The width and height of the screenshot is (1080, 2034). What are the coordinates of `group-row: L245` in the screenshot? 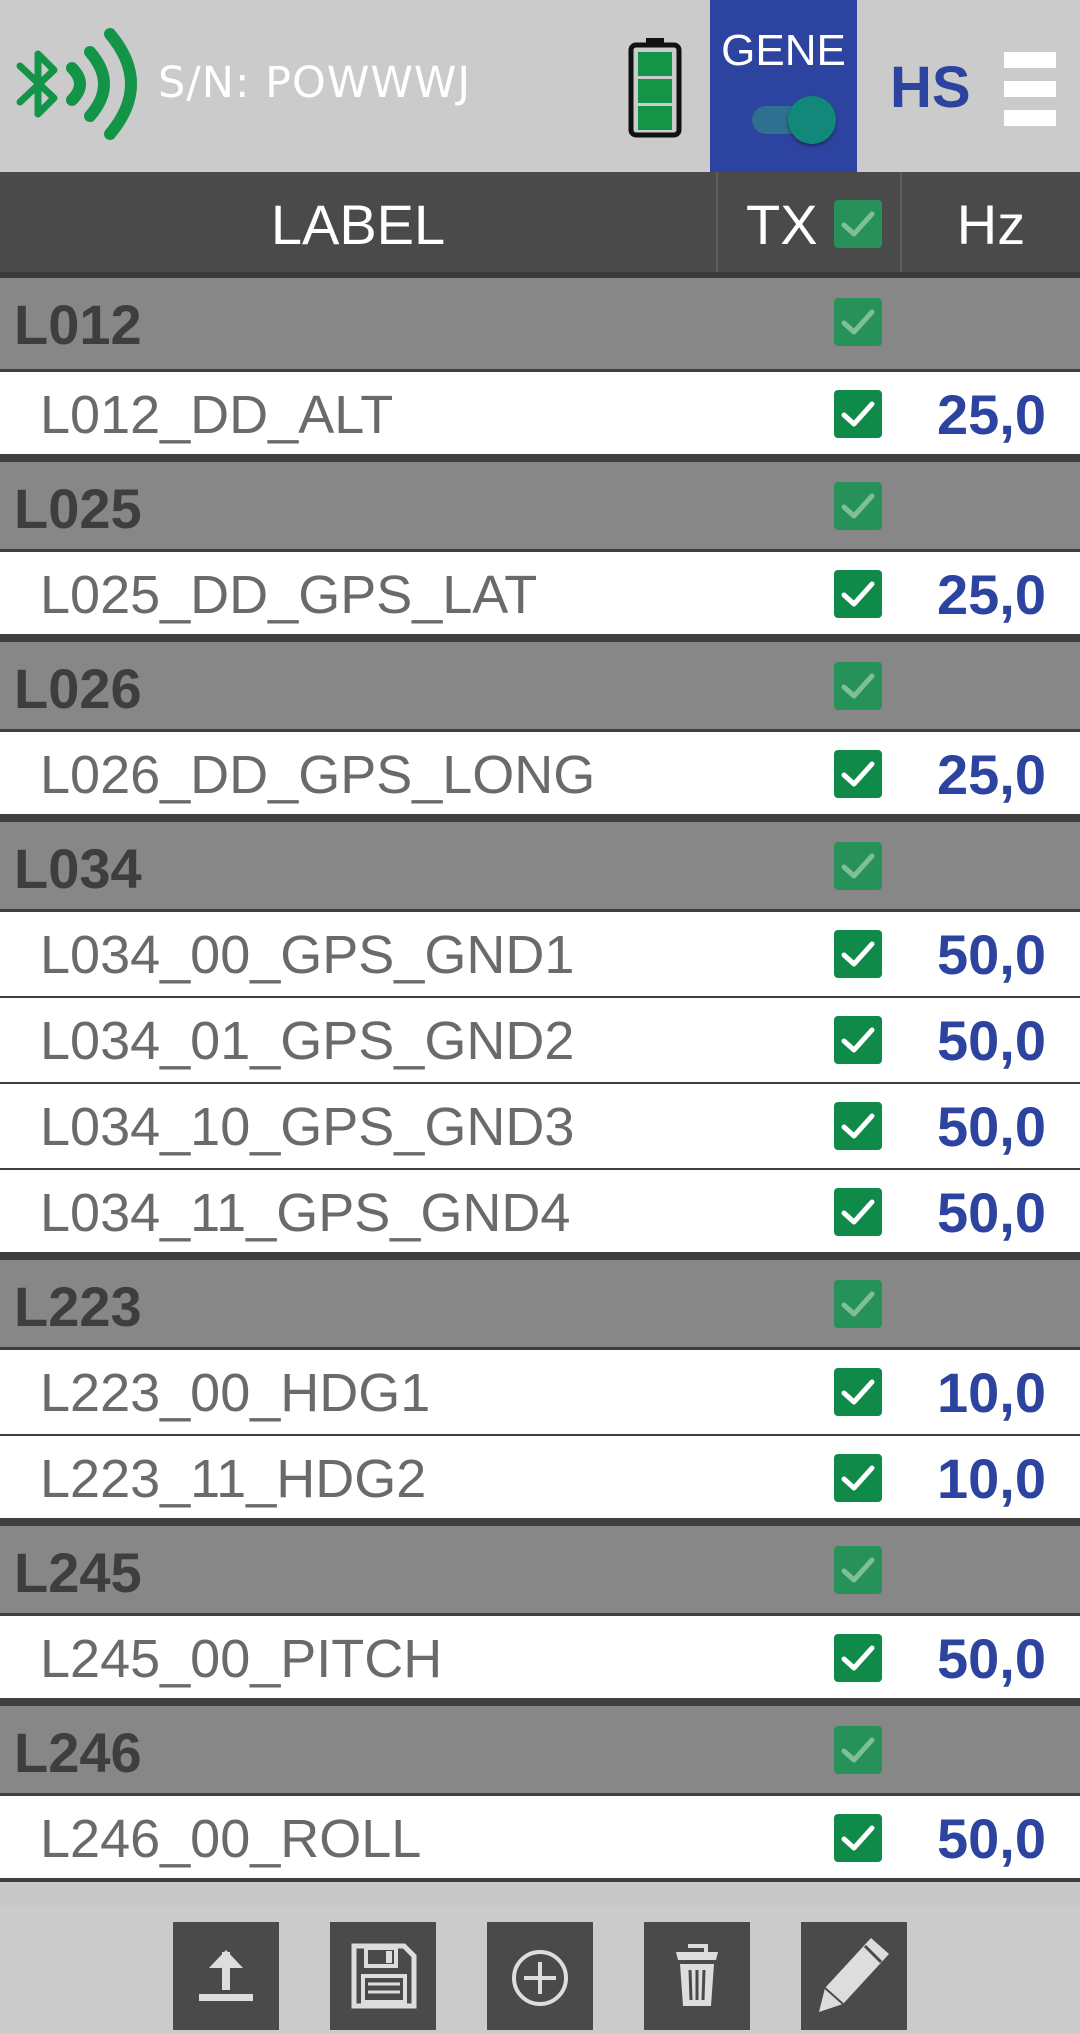 It's located at (540, 1569).